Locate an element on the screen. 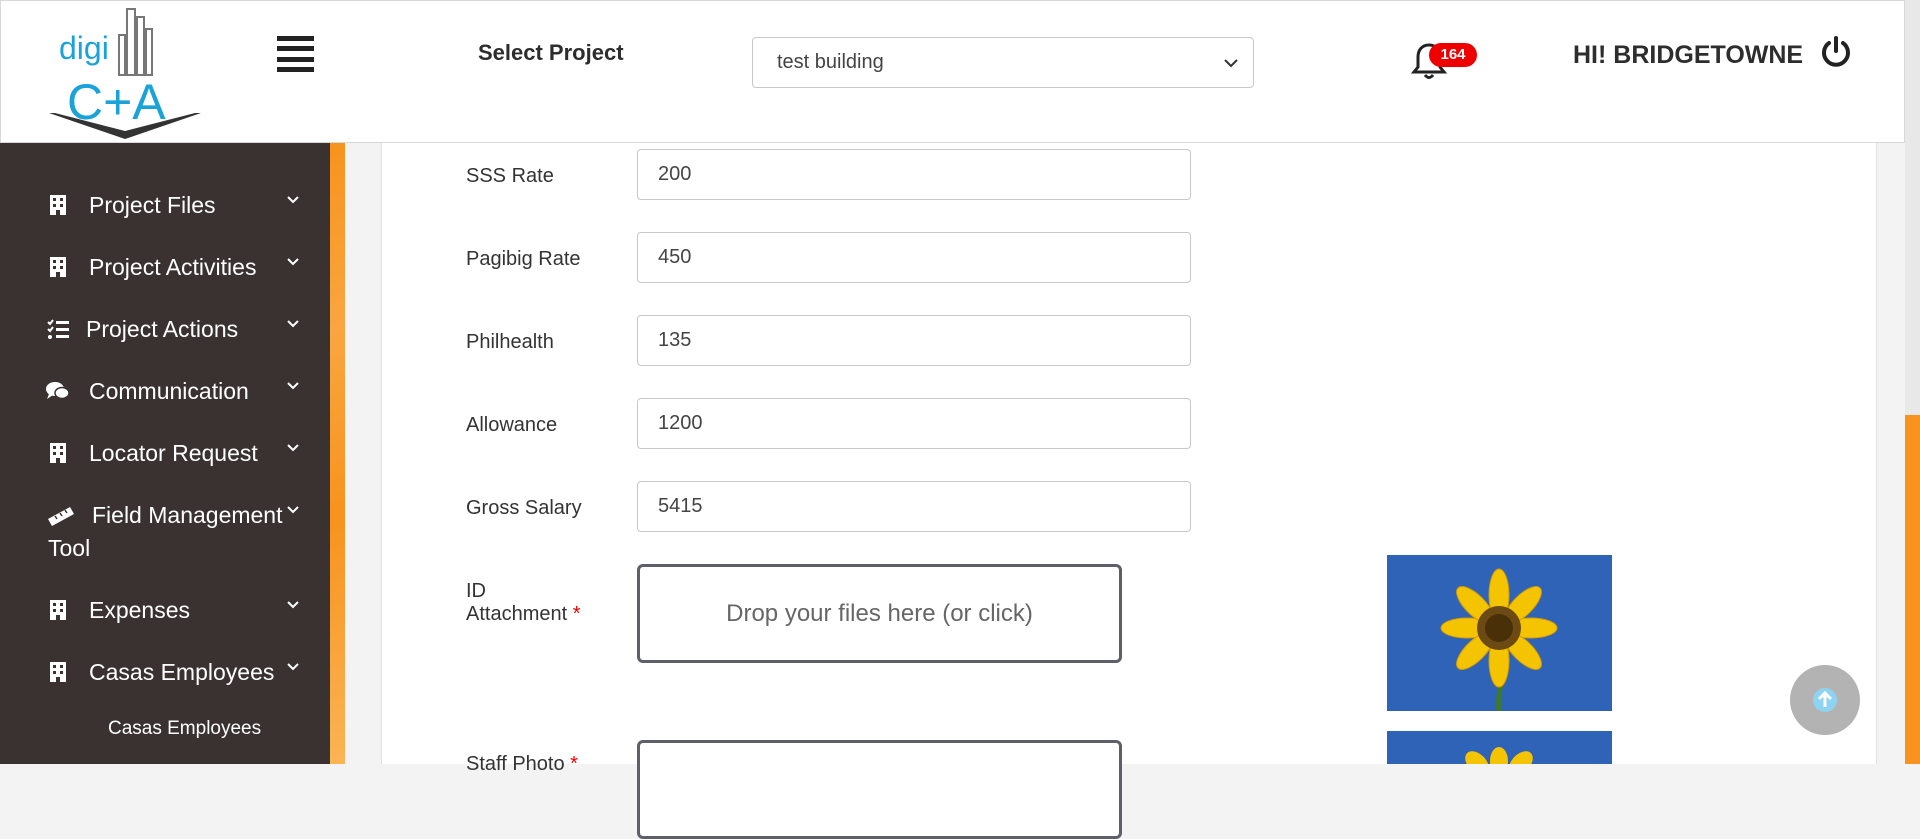  staff-photo-label: Staff Photo * is located at coordinates (522, 764).